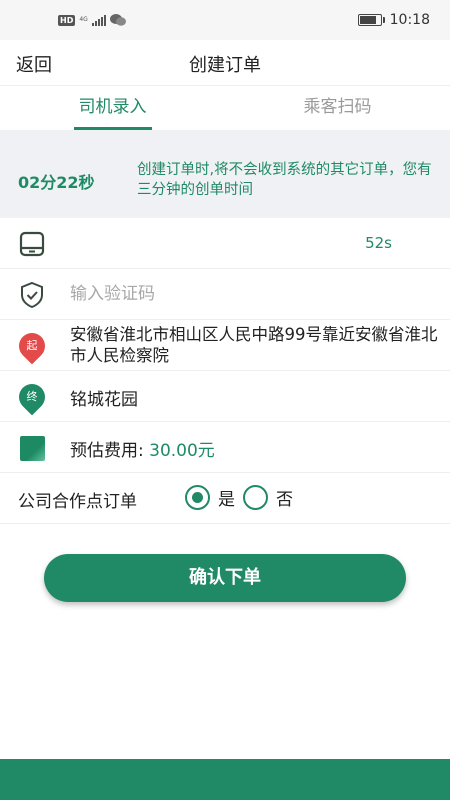 The height and width of the screenshot is (800, 450). Describe the element at coordinates (284, 180) in the screenshot. I see `notice-message: 创建订单时,将不会收到系统的其它订单，您有三分钟的创单时间` at that location.